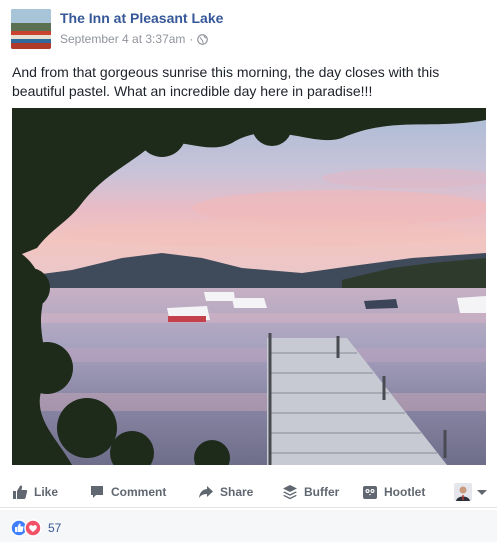 The height and width of the screenshot is (542, 497). I want to click on comment-button: Comment, so click(127, 492).